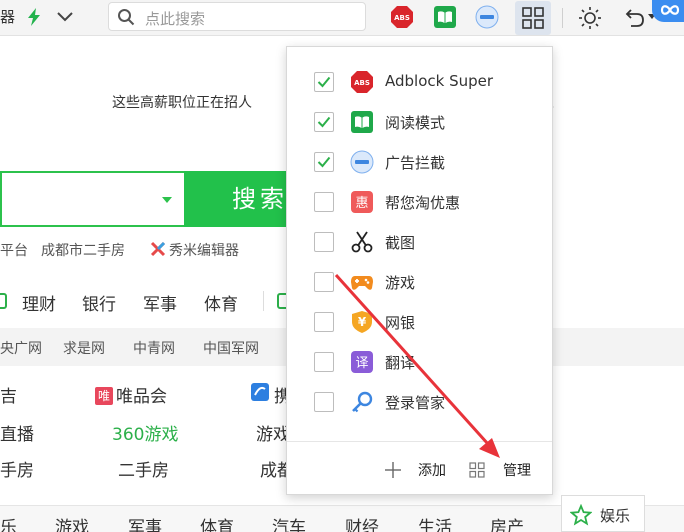  I want to click on gamepad-icon, so click(362, 283).